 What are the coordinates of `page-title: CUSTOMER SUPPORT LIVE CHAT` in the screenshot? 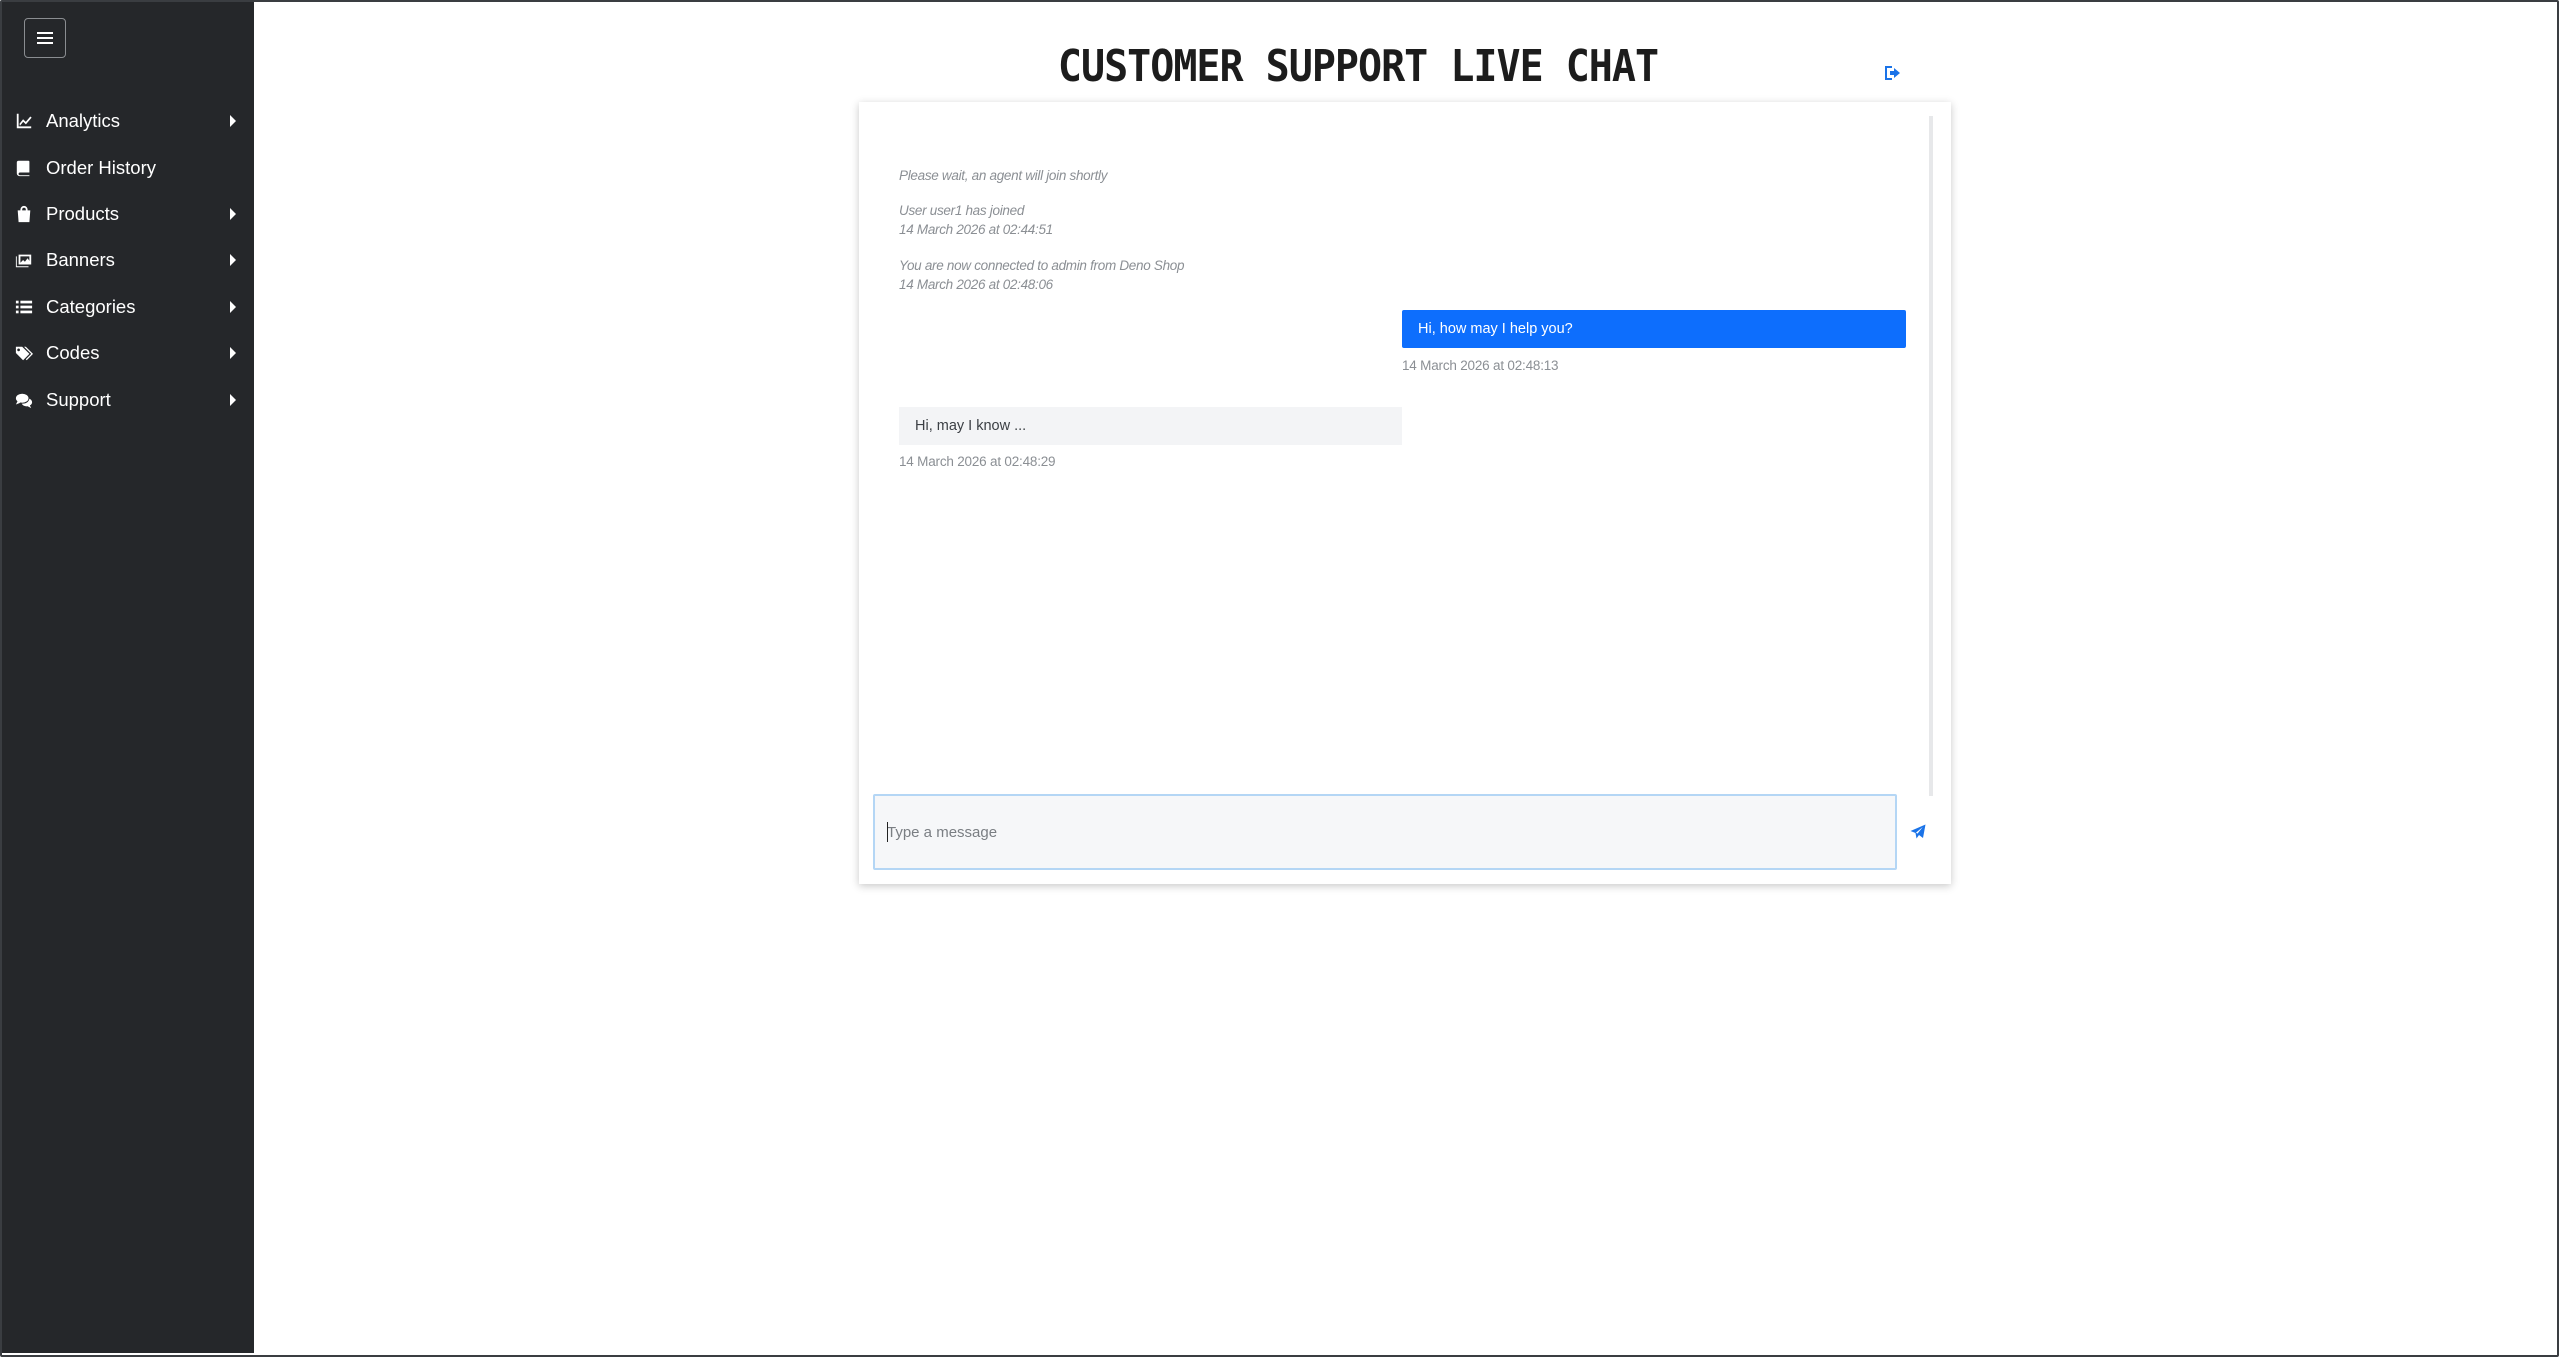 It's located at (1358, 67).